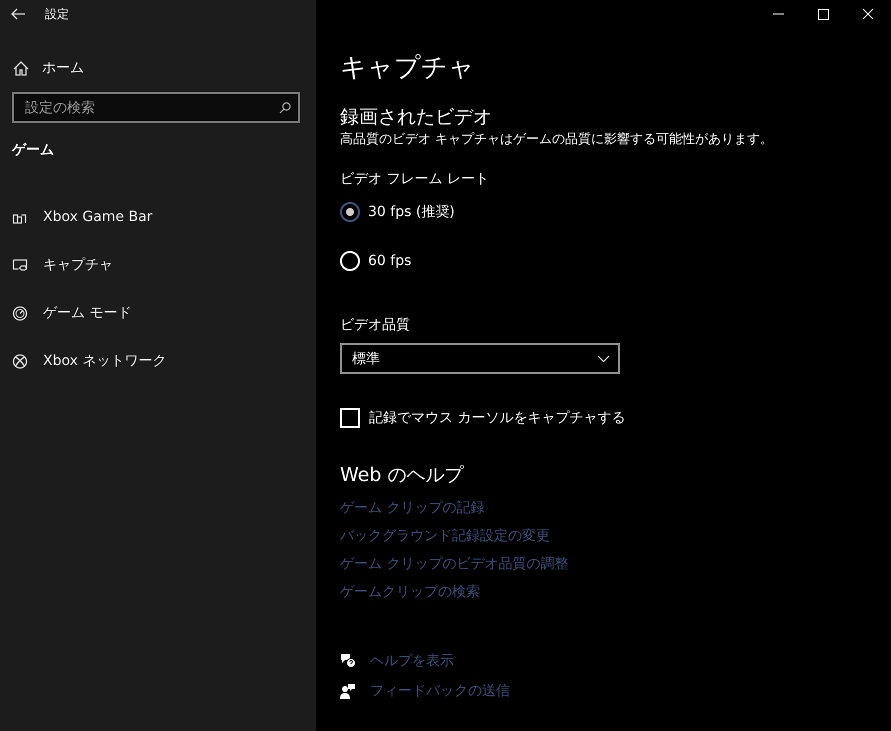 The height and width of the screenshot is (731, 891). What do you see at coordinates (164, 68) in the screenshot?
I see `home-link: ホーム` at bounding box center [164, 68].